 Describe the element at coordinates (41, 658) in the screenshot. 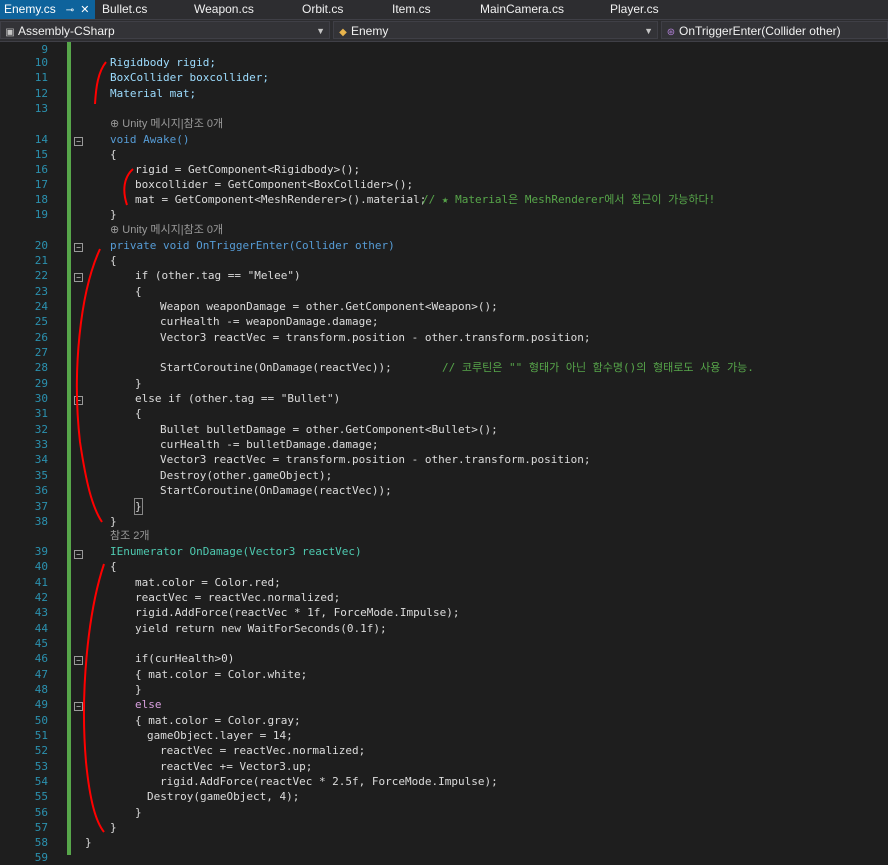

I see `line-number: 46` at that location.